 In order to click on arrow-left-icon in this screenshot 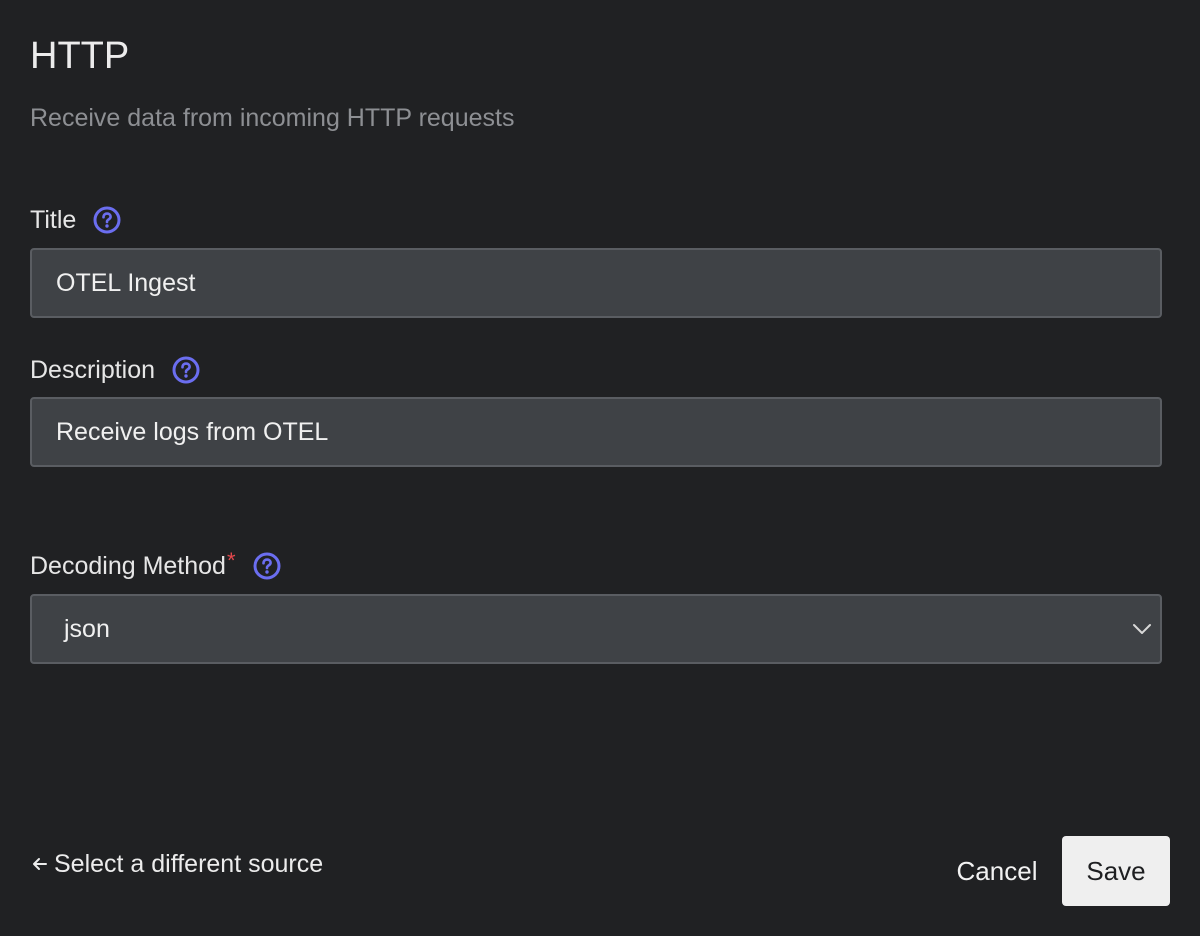, I will do `click(40, 864)`.